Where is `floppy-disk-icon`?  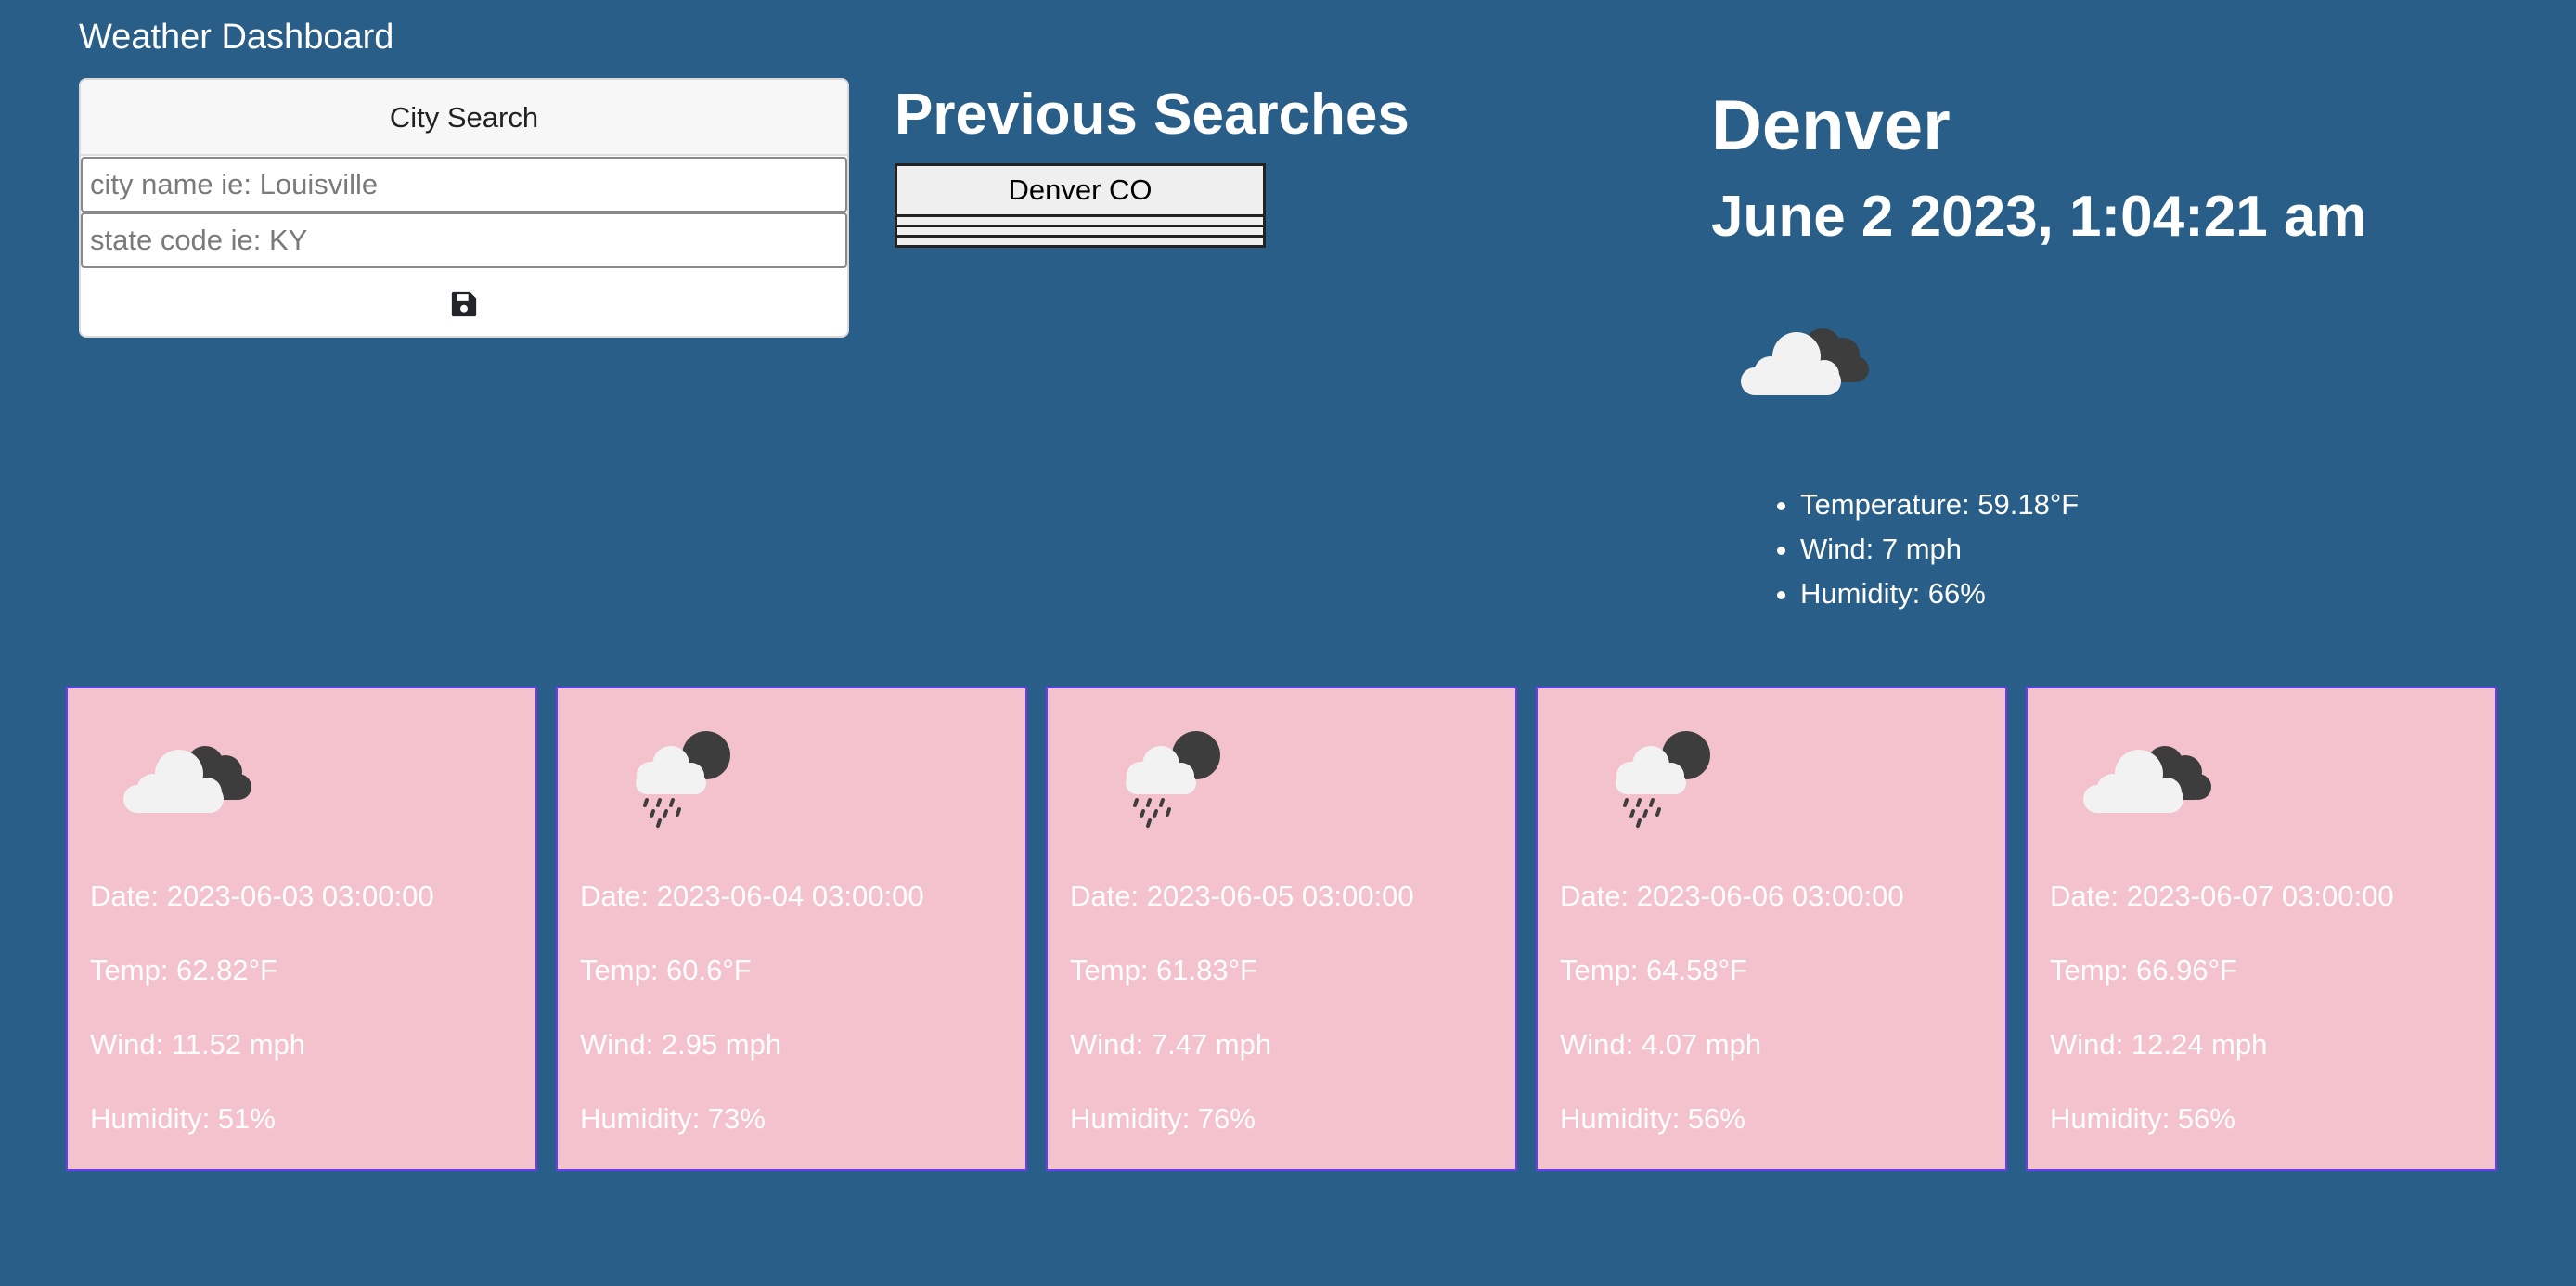
floppy-disk-icon is located at coordinates (464, 303).